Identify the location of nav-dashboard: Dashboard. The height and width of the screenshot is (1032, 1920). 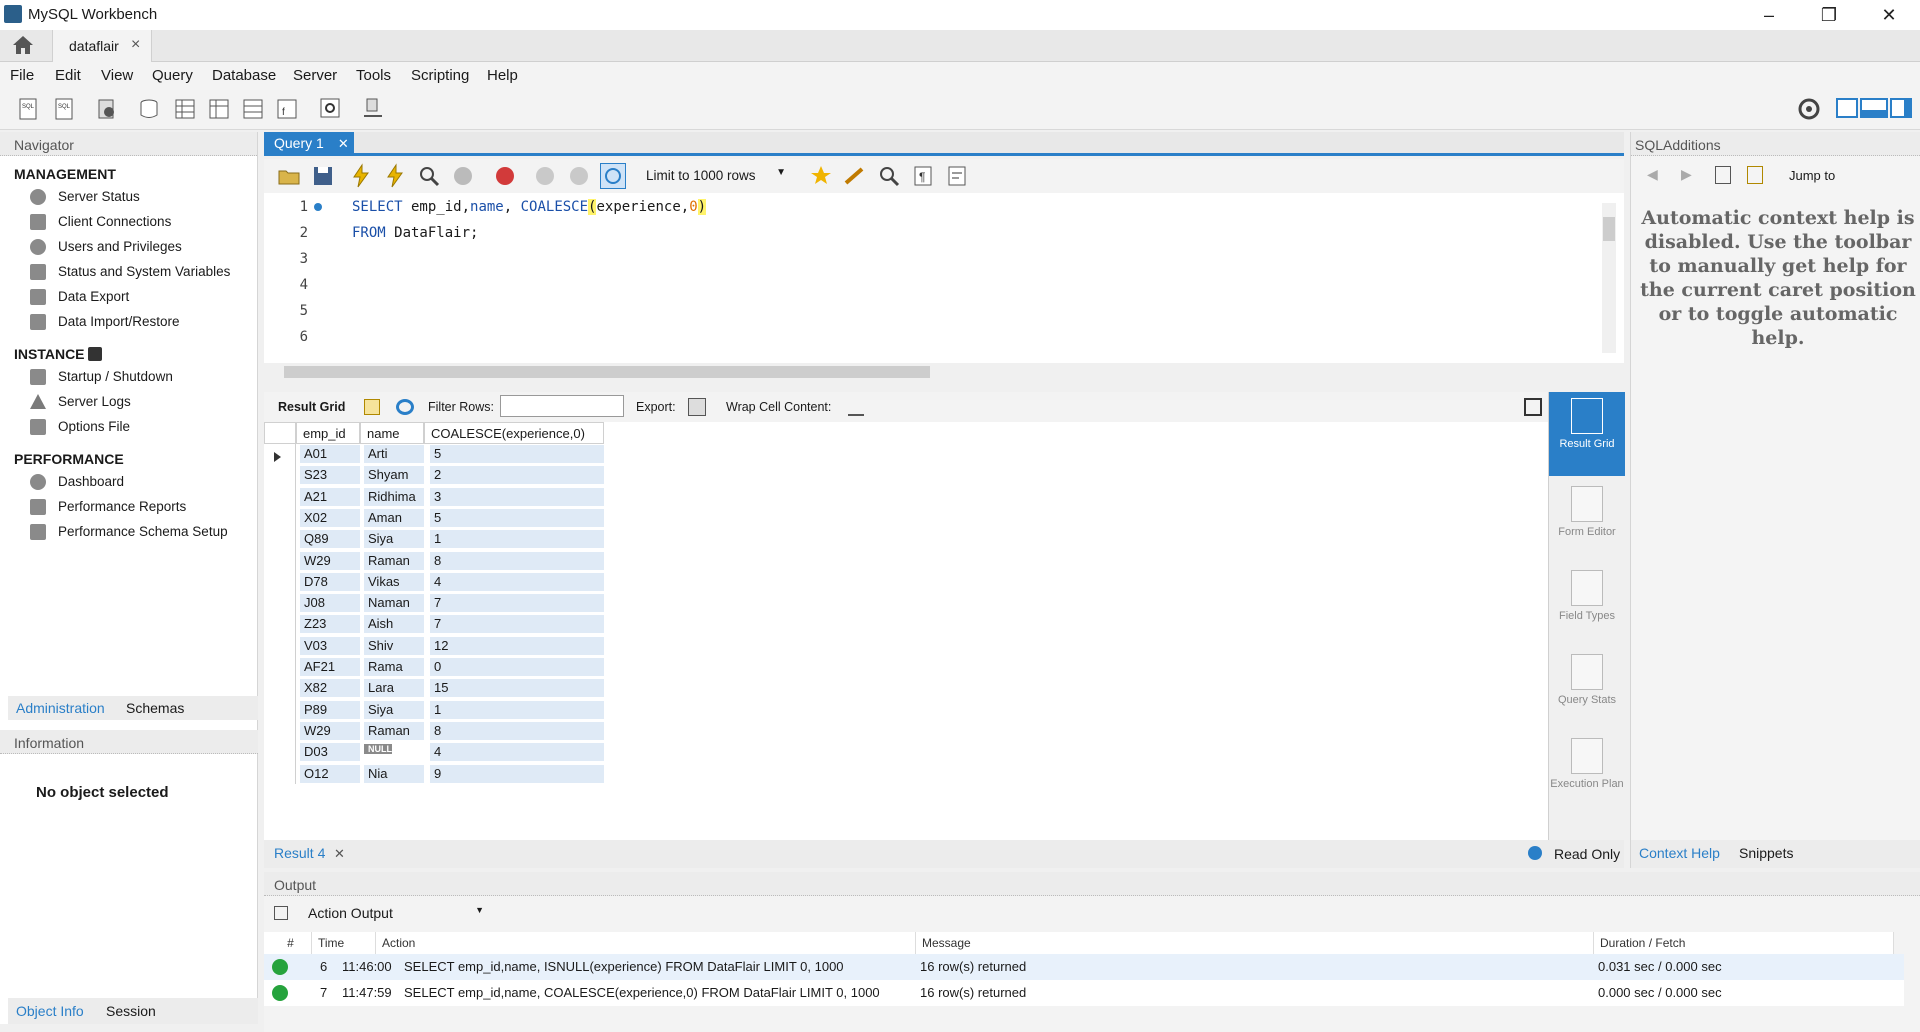
(128, 481).